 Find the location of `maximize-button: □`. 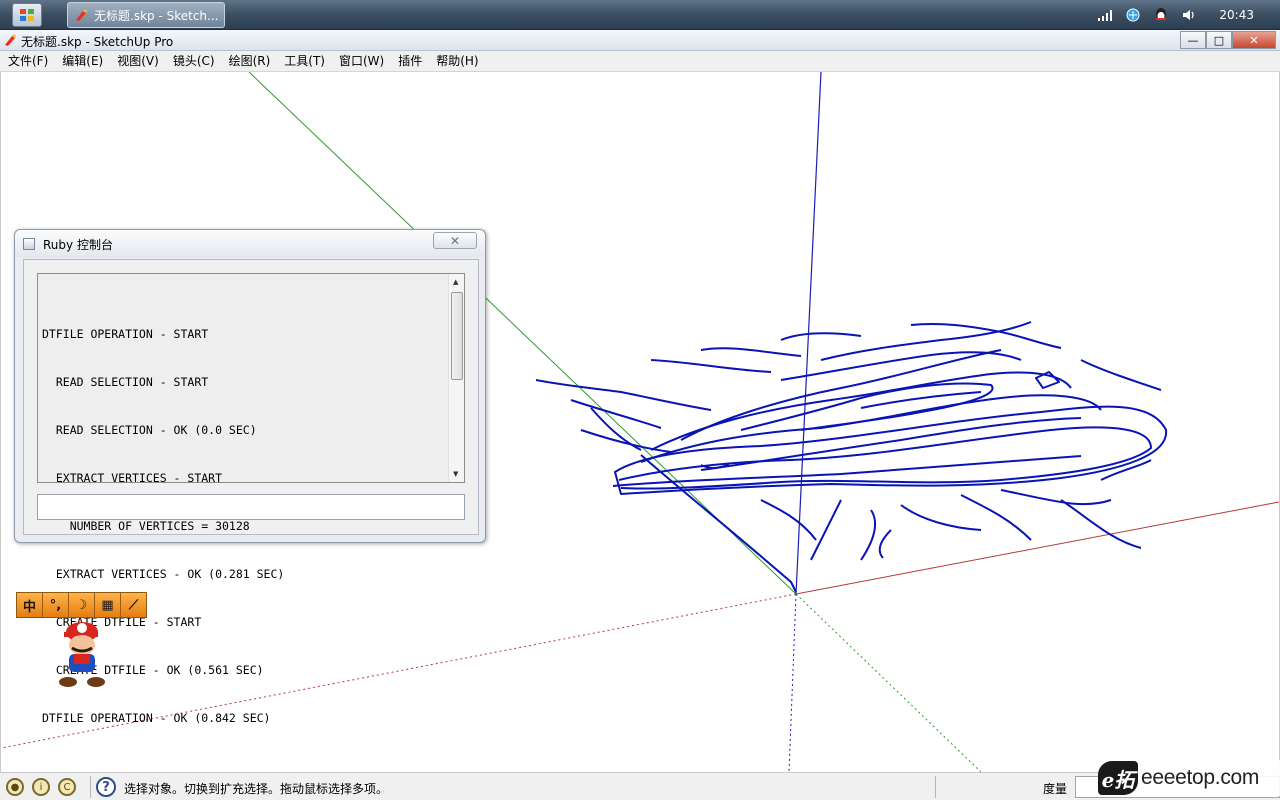

maximize-button: □ is located at coordinates (1219, 40).